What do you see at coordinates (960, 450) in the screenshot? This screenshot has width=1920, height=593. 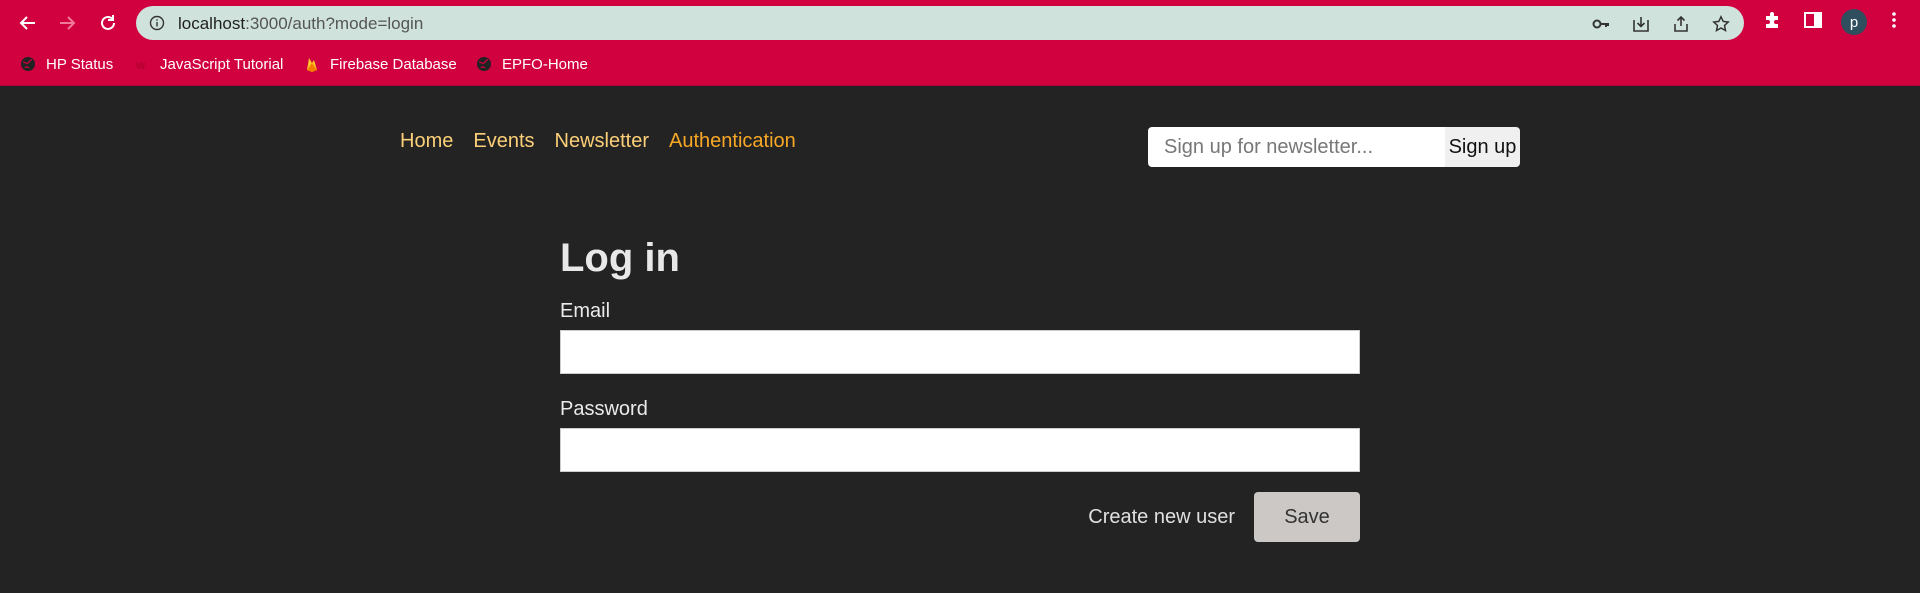 I see `password-field` at bounding box center [960, 450].